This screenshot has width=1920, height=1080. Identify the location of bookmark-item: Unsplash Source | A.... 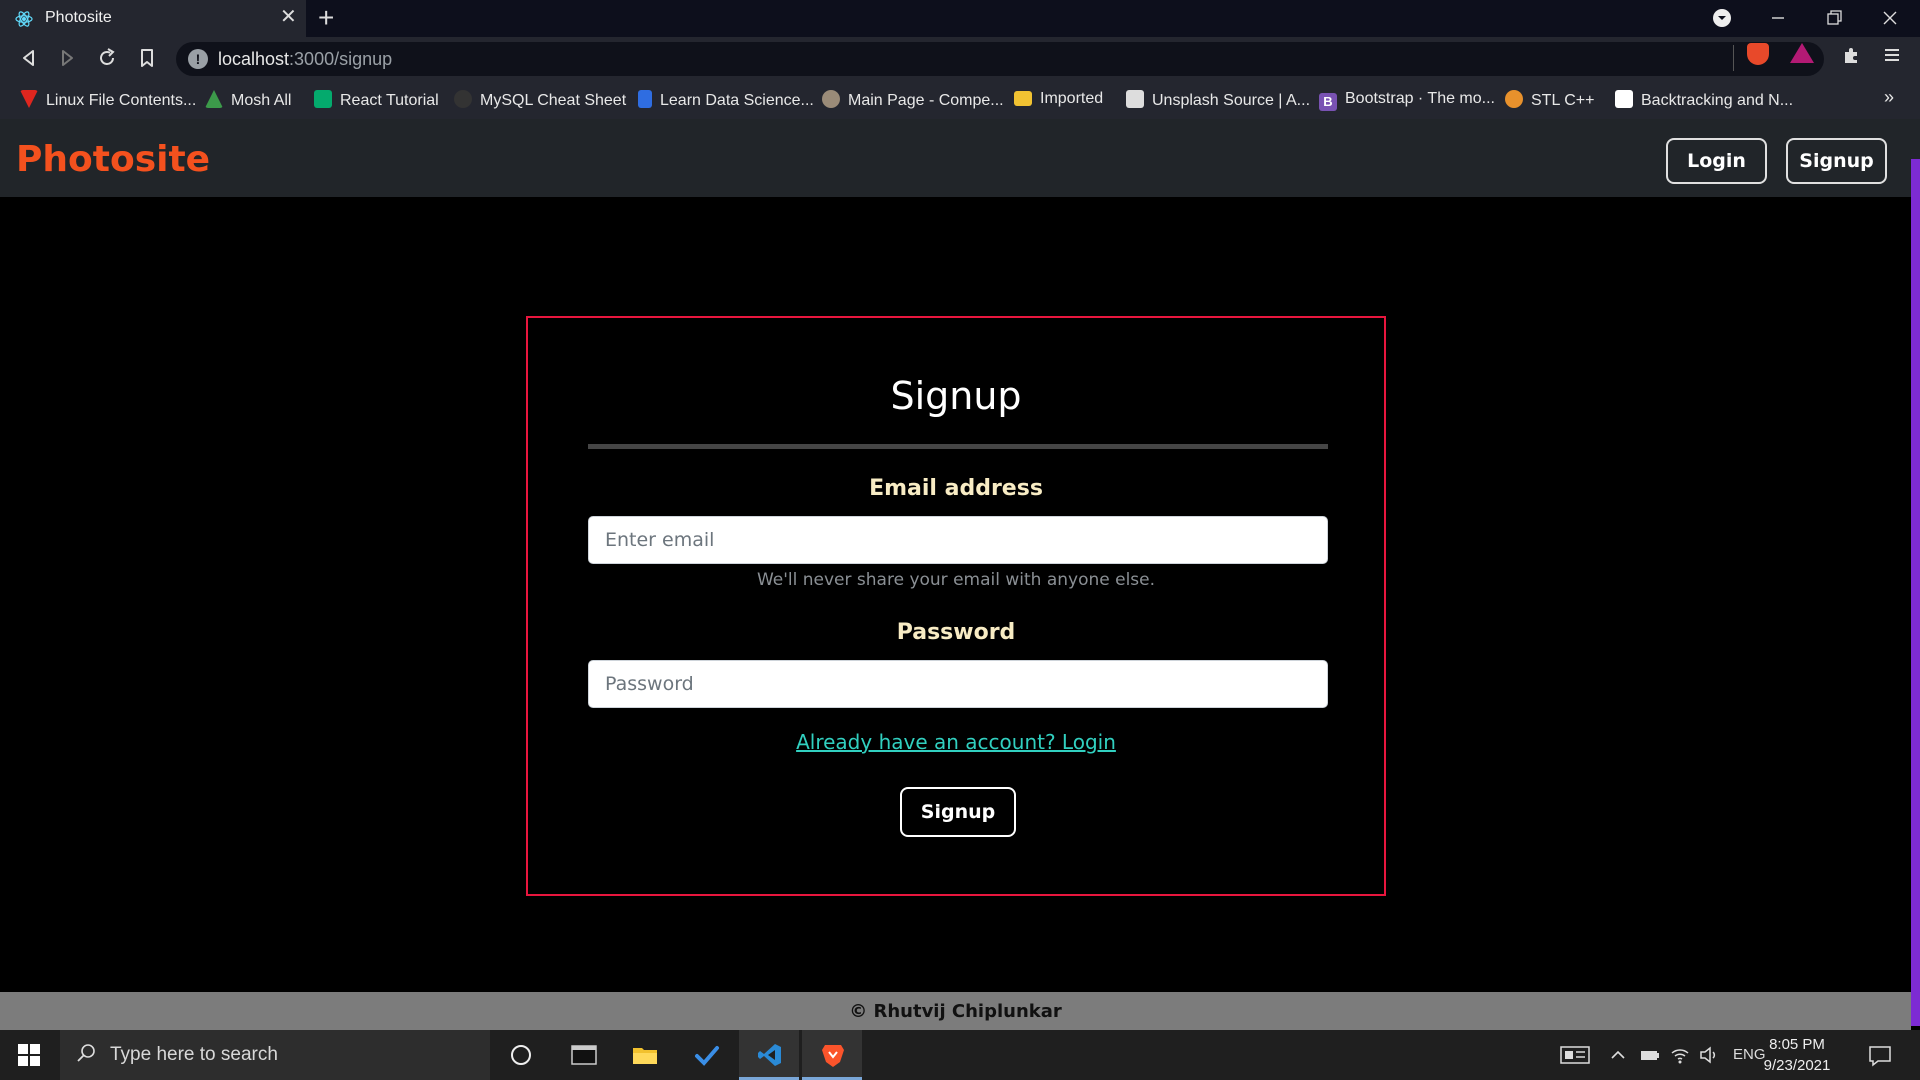
(1218, 100).